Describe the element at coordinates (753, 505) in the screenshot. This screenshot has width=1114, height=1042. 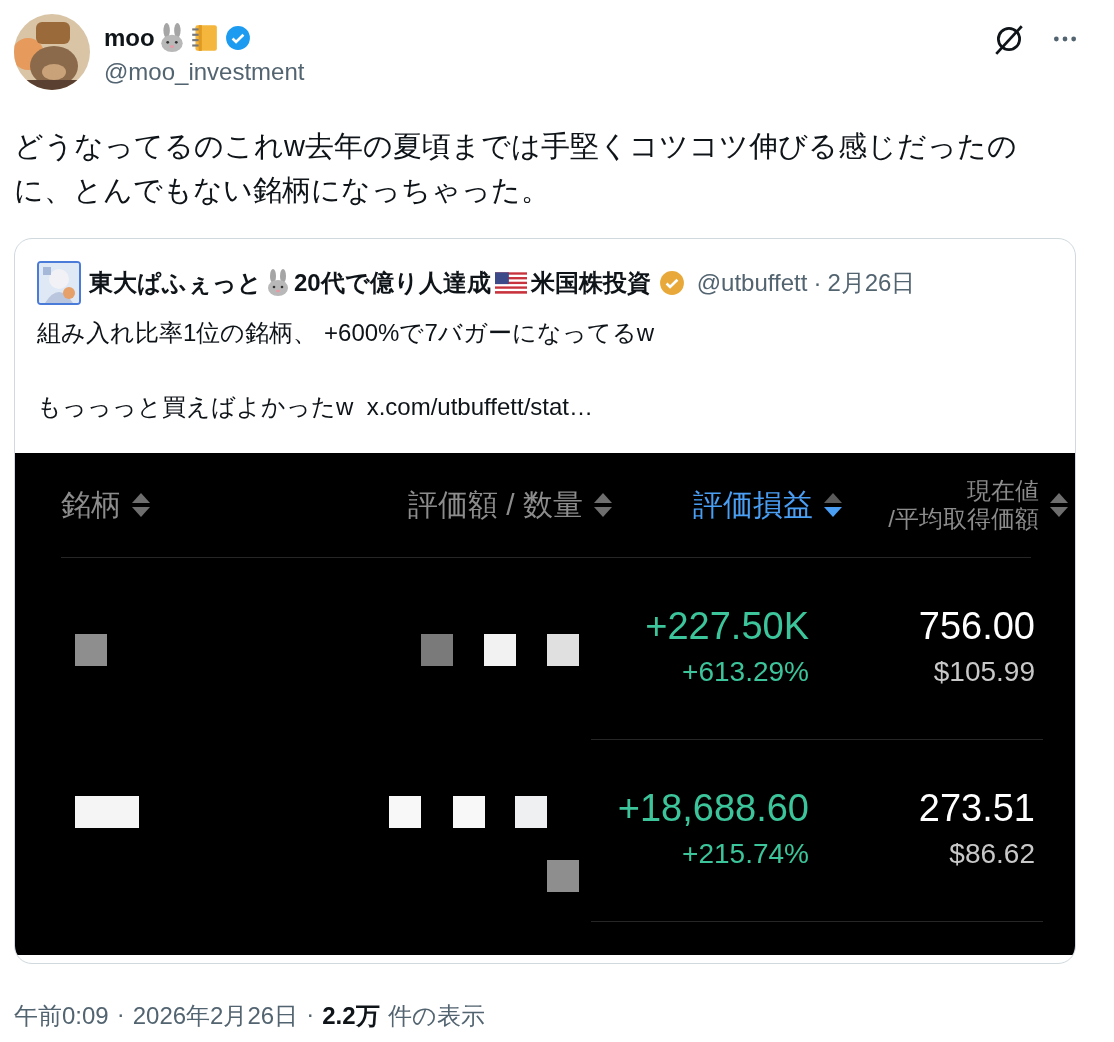
I see `column-header: 評価損益` at that location.